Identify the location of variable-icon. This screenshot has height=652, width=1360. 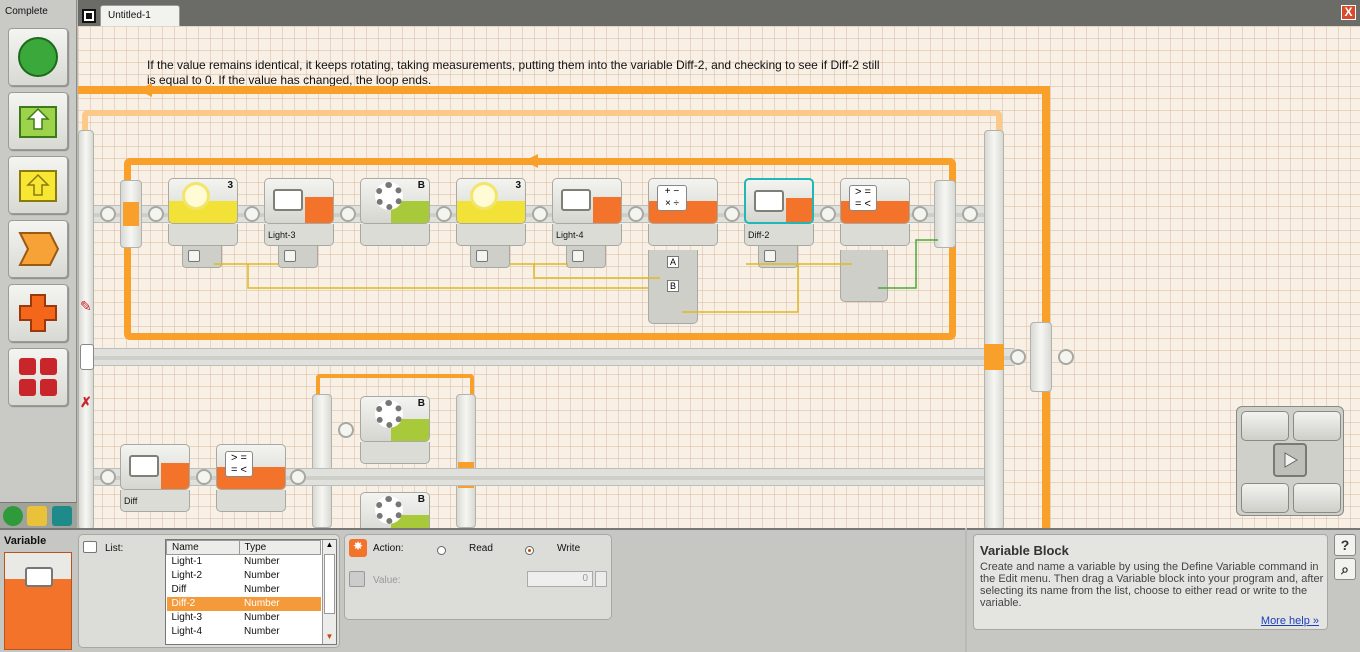
(144, 466).